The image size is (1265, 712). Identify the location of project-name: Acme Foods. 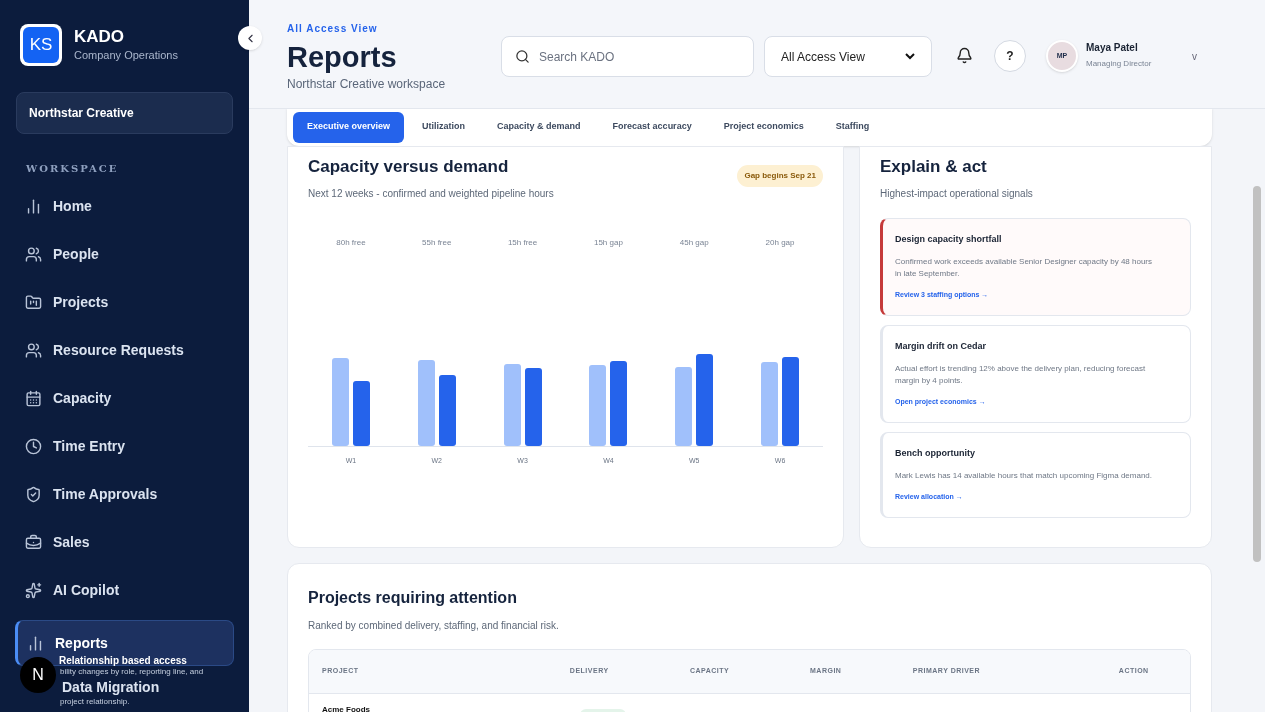
(346, 708).